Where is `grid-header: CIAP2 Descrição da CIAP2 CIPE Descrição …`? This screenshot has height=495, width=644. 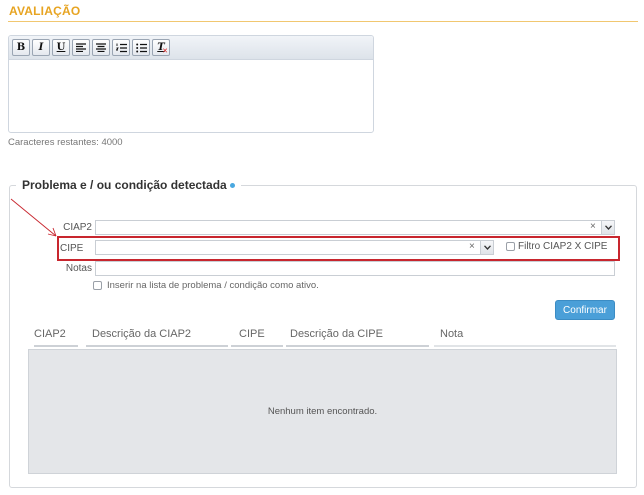
grid-header: CIAP2 Descrição da CIAP2 CIPE Descrição … is located at coordinates (322, 336).